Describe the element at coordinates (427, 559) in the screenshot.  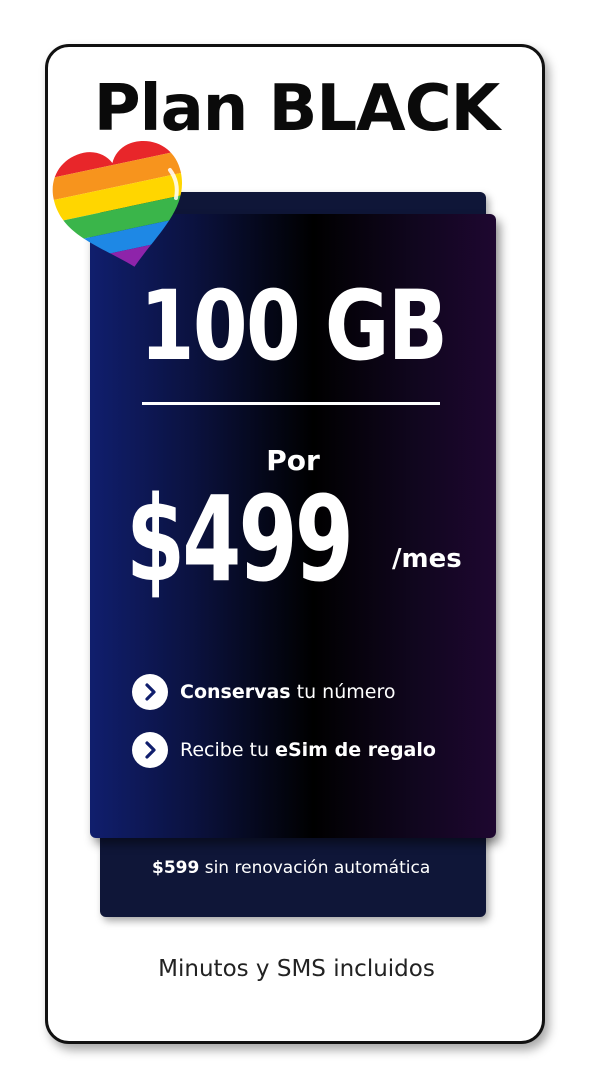
I see `price-period: /mes` at that location.